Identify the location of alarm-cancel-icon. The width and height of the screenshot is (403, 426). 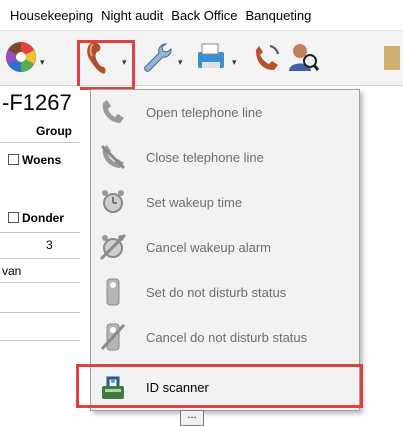
(113, 247).